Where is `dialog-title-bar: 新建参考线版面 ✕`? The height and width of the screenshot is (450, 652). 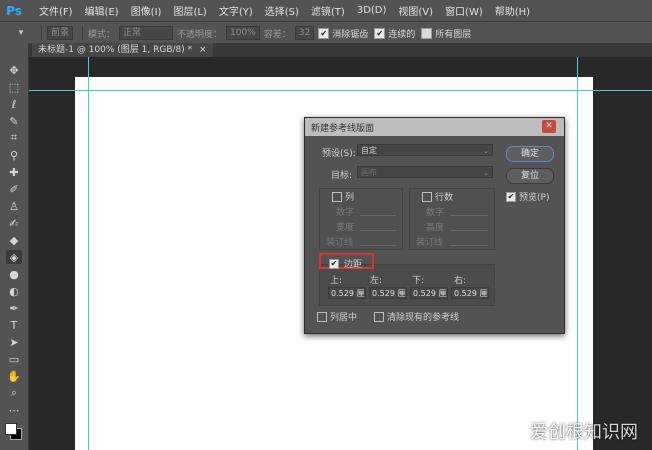 dialog-title-bar: 新建参考线版面 ✕ is located at coordinates (434, 127).